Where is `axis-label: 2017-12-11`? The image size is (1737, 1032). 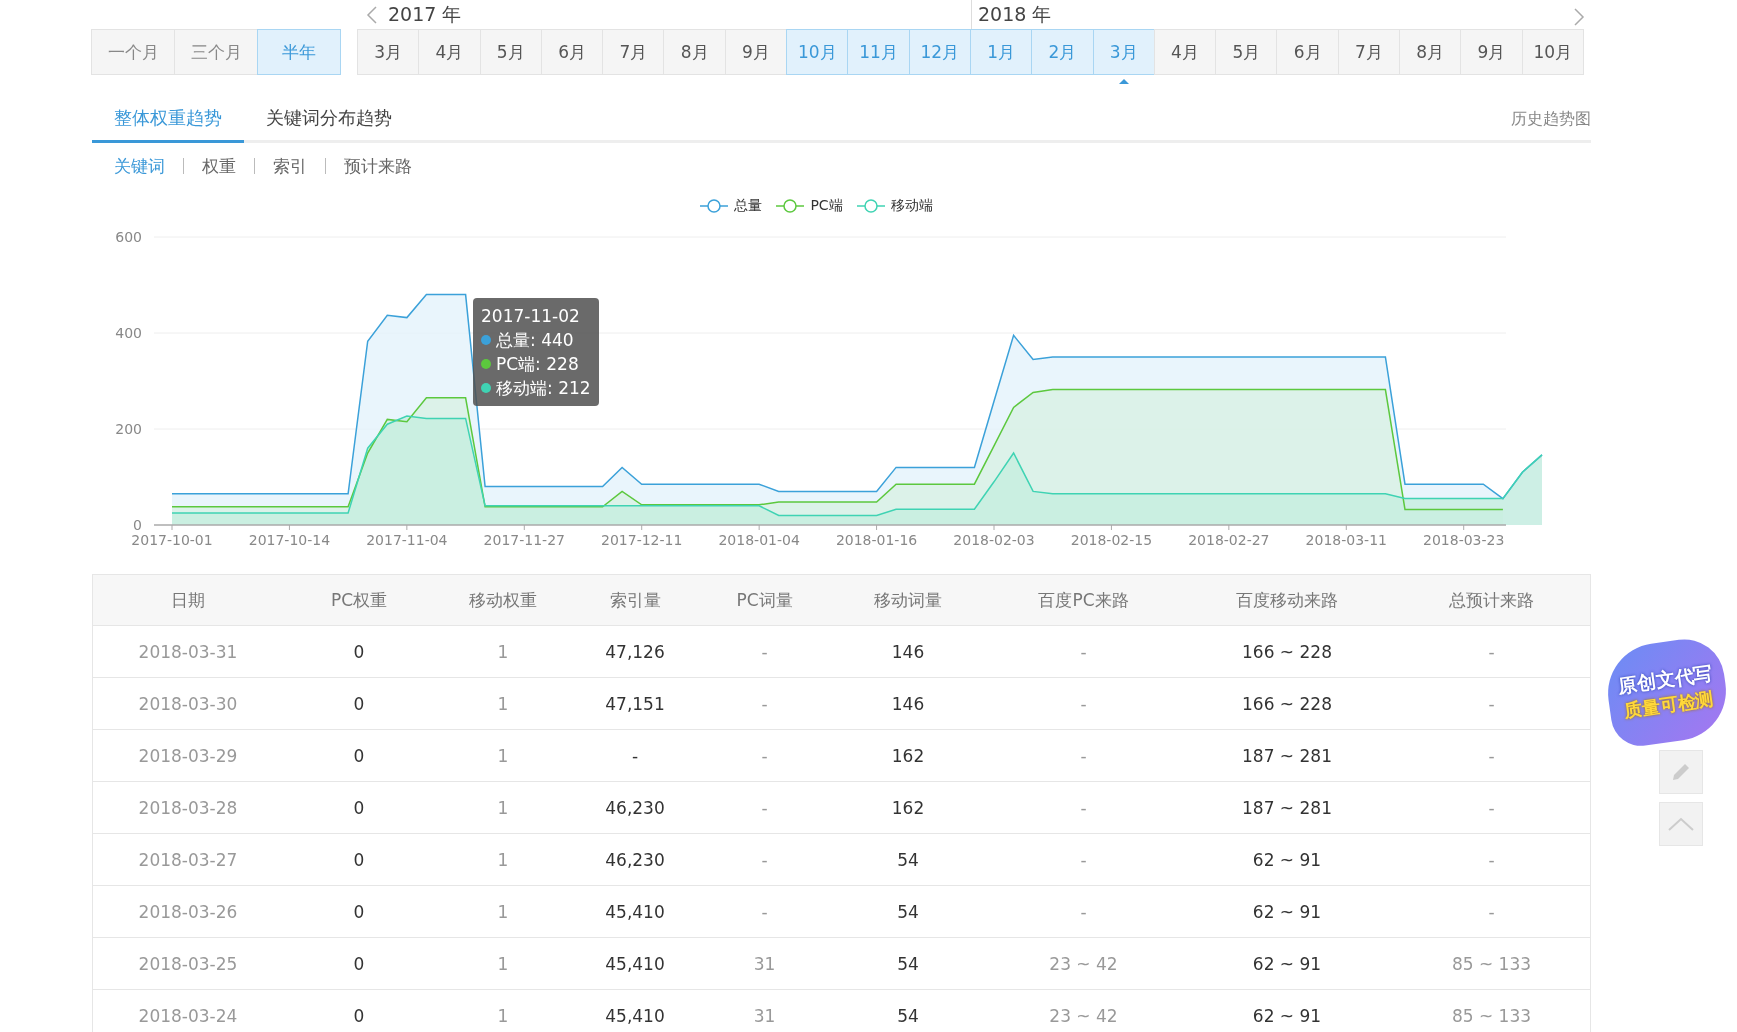 axis-label: 2017-12-11 is located at coordinates (642, 540).